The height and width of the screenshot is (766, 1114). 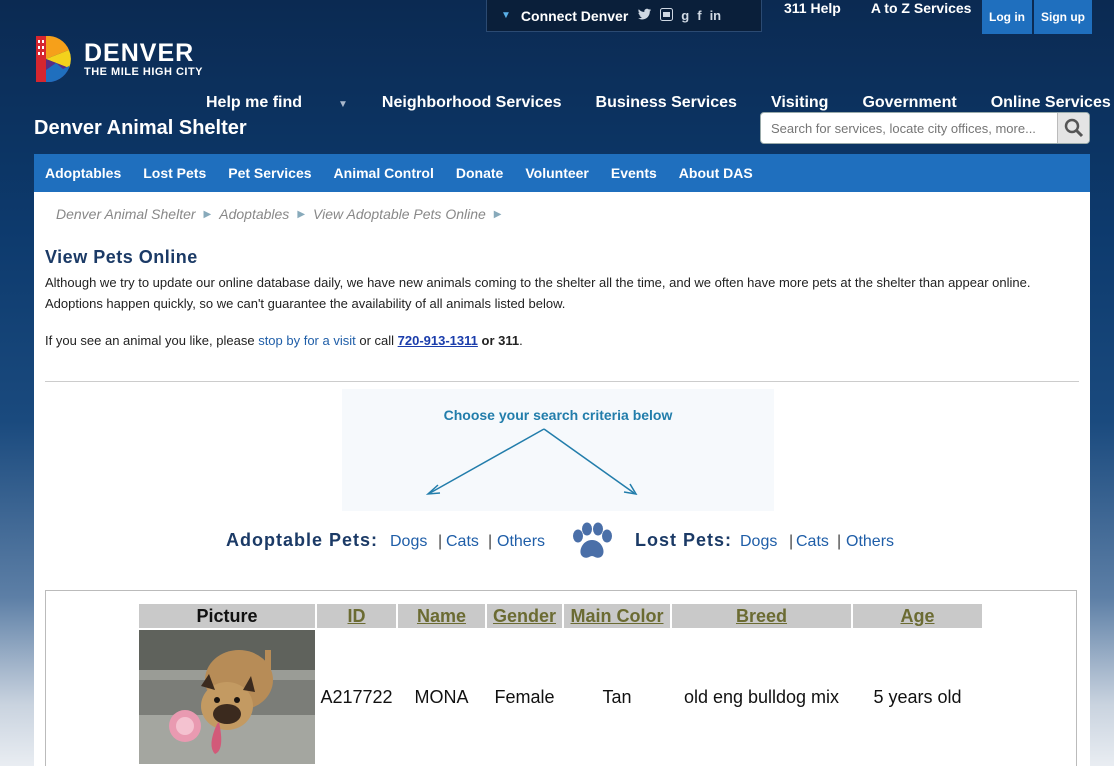 What do you see at coordinates (917, 696) in the screenshot?
I see `pet-age: 5 years old` at bounding box center [917, 696].